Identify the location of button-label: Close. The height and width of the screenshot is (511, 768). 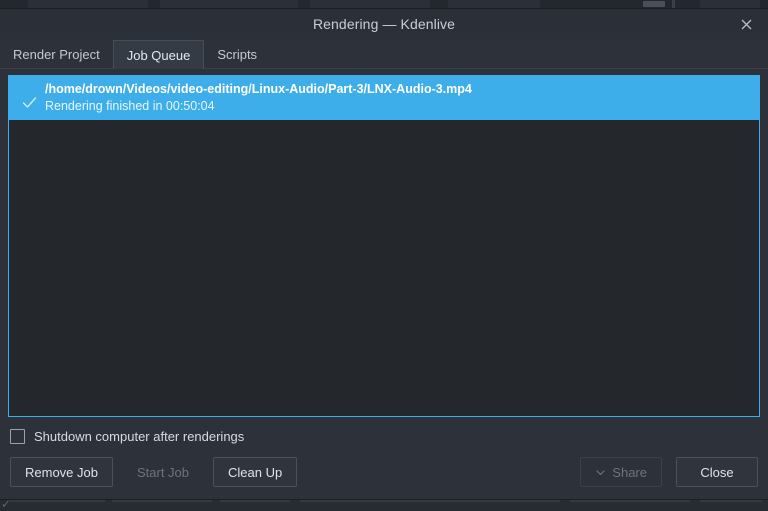
(717, 472).